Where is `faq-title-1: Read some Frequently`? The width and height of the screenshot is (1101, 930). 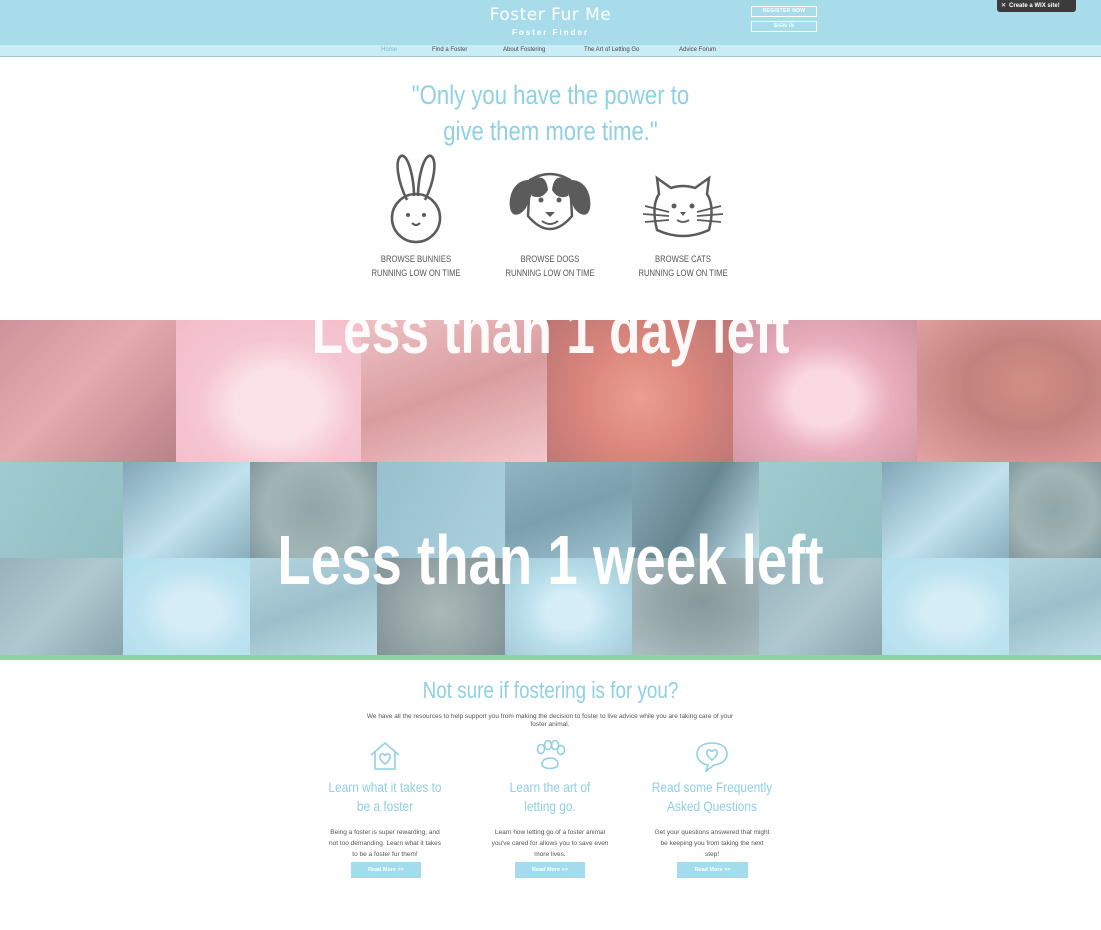
faq-title-1: Read some Frequently is located at coordinates (712, 787).